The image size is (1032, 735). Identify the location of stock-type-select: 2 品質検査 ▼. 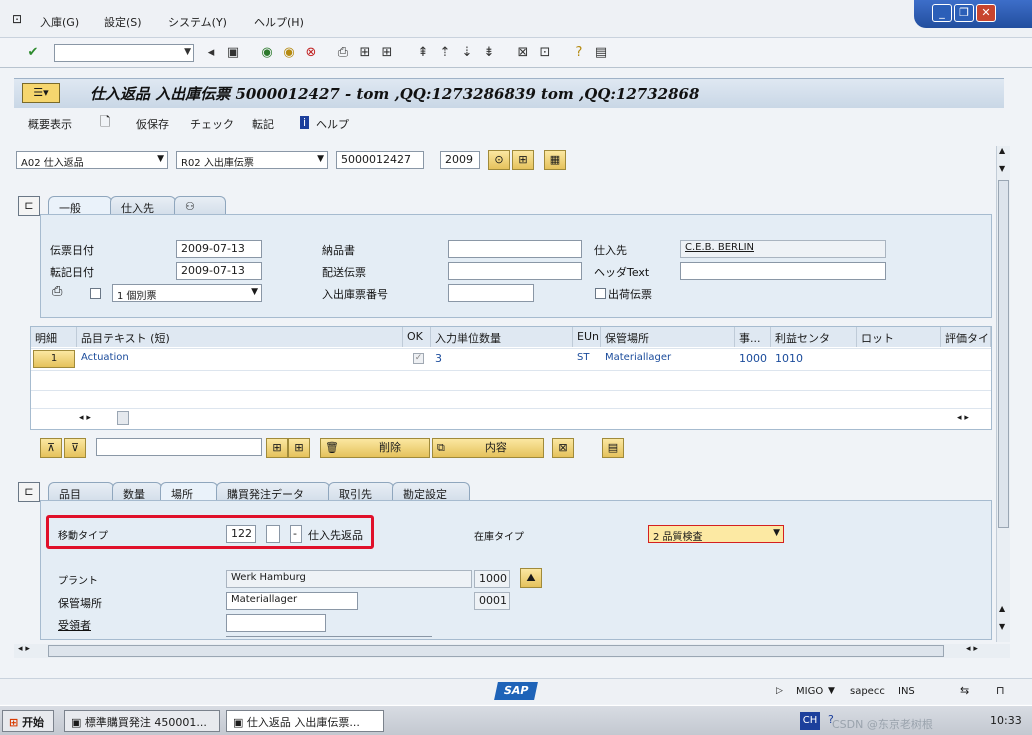
(716, 534).